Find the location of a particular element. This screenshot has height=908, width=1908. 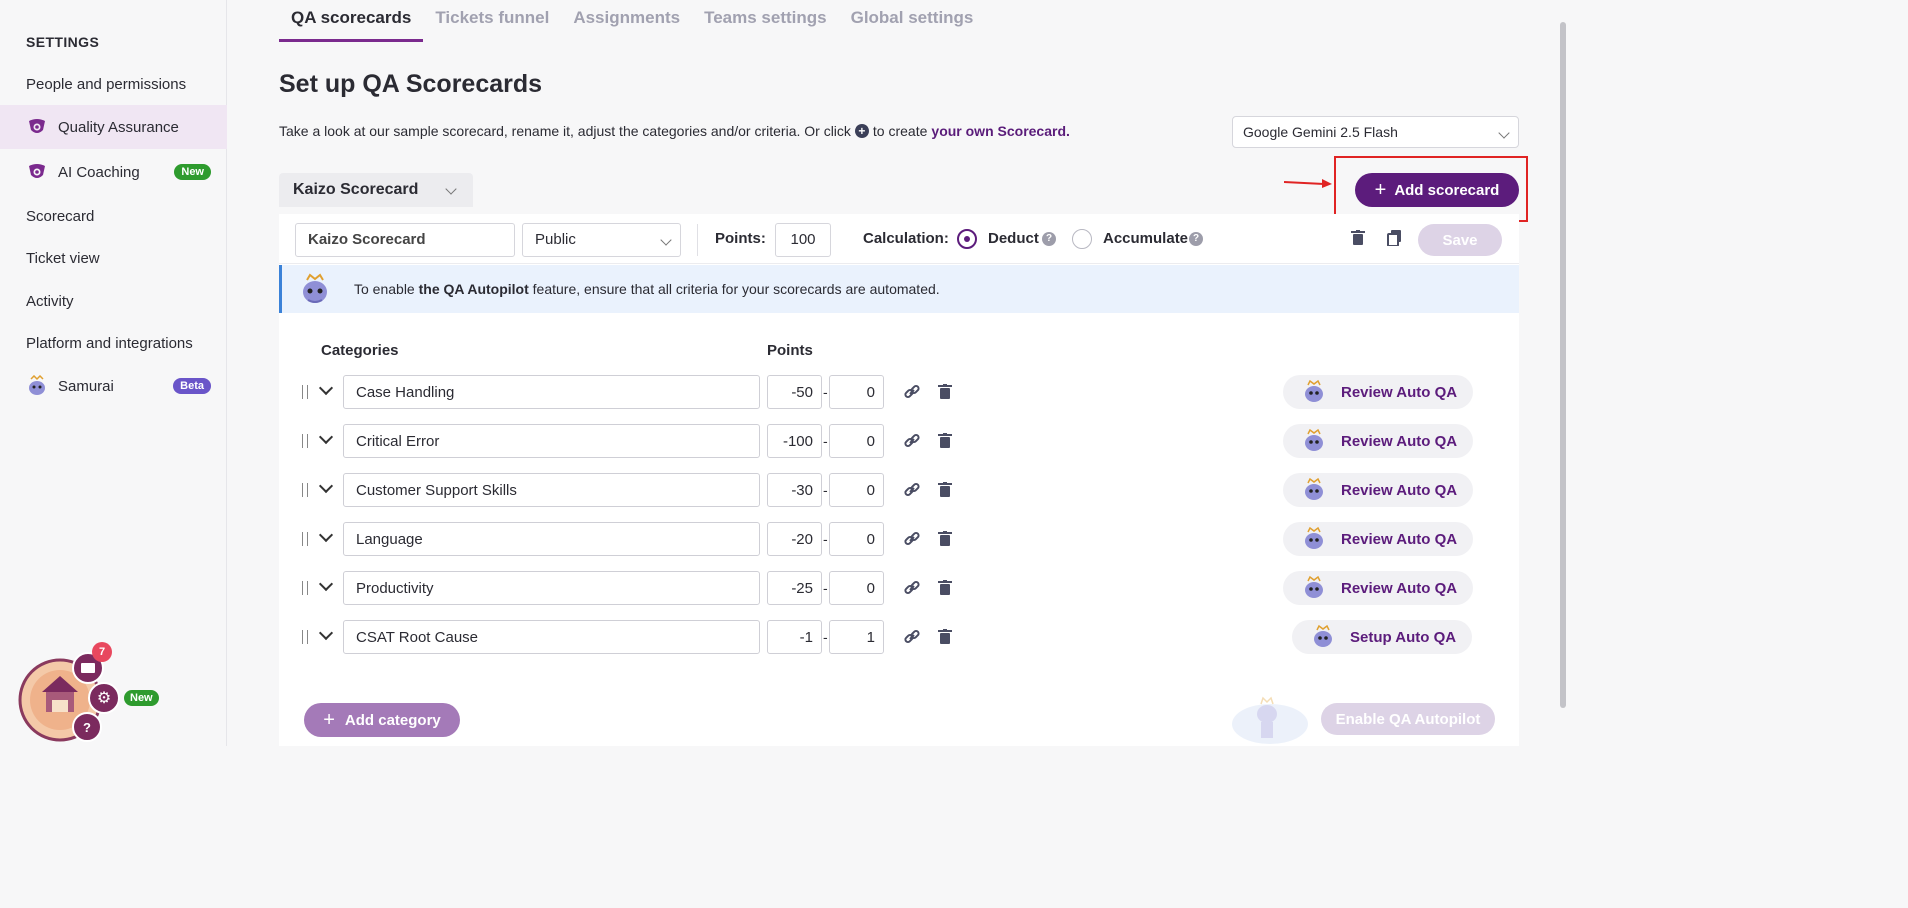

add-scorecard-button: + Add scorecard is located at coordinates (1437, 190).